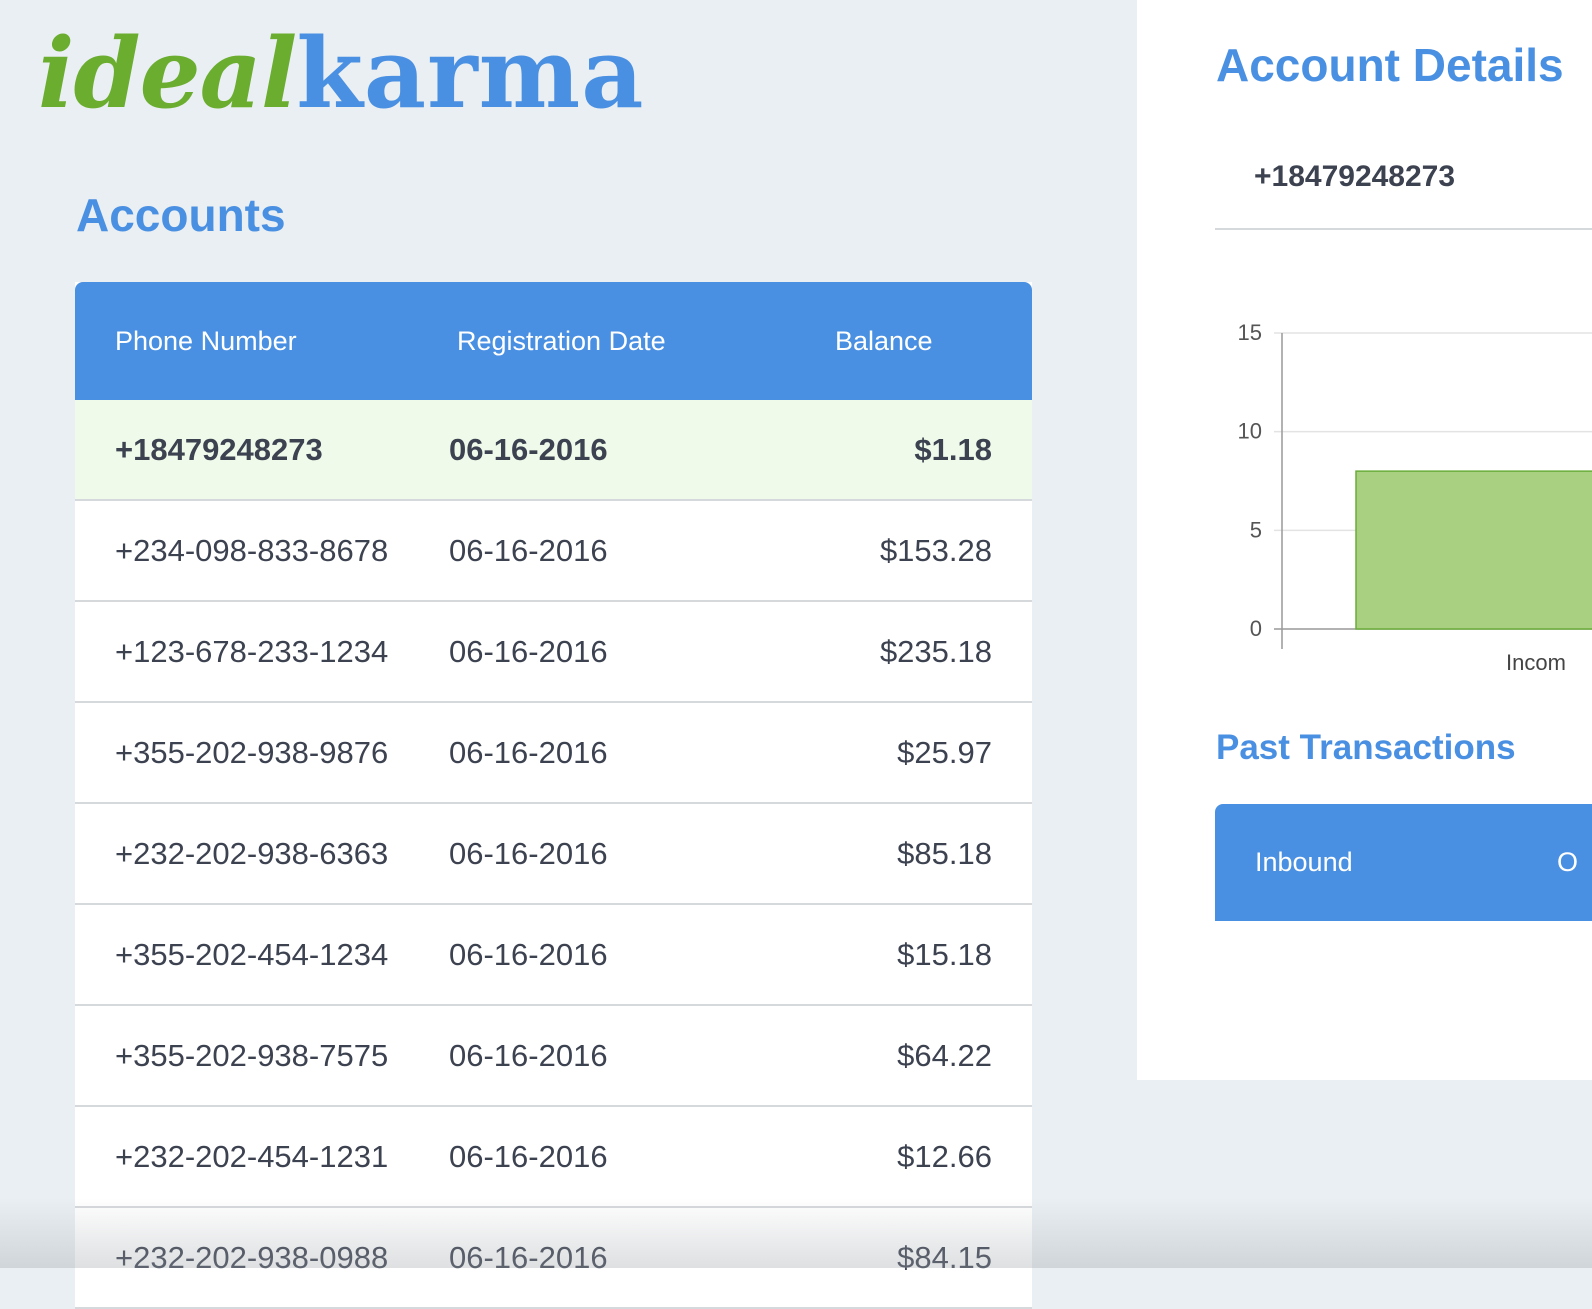 The image size is (1592, 1309). What do you see at coordinates (262, 551) in the screenshot?
I see `account-phone: +234-098-833-8678` at bounding box center [262, 551].